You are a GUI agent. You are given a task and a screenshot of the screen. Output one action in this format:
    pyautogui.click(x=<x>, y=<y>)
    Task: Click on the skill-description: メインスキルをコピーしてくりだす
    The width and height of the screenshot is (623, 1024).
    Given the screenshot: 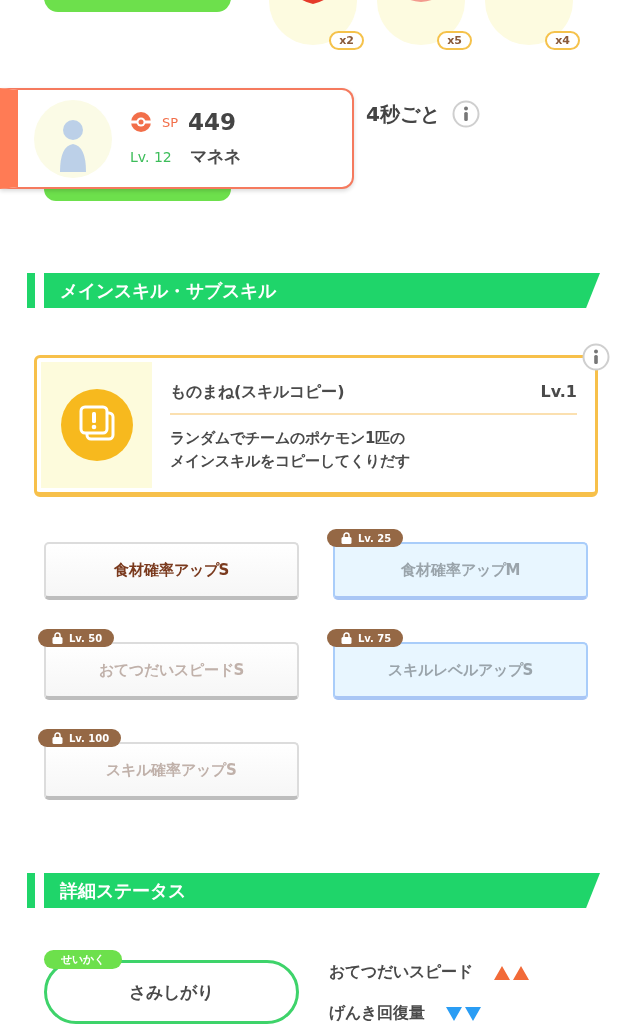 What is the action you would take?
    pyautogui.click(x=290, y=461)
    